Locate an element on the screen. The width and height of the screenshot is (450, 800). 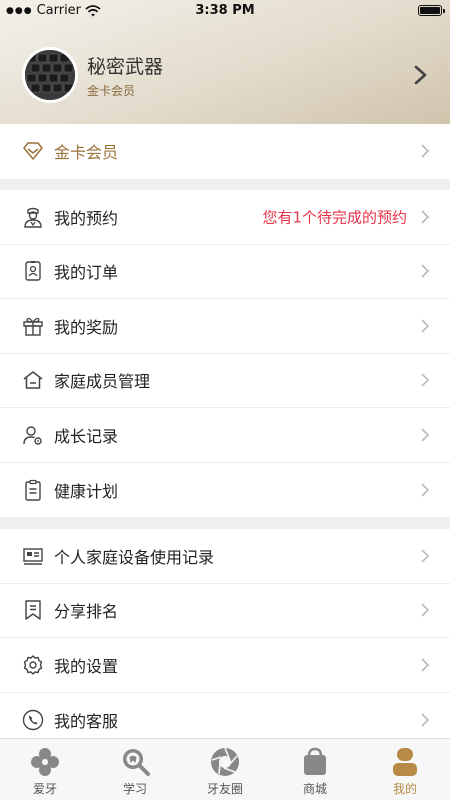
menu-row-health: 健康计划 is located at coordinates (225, 490).